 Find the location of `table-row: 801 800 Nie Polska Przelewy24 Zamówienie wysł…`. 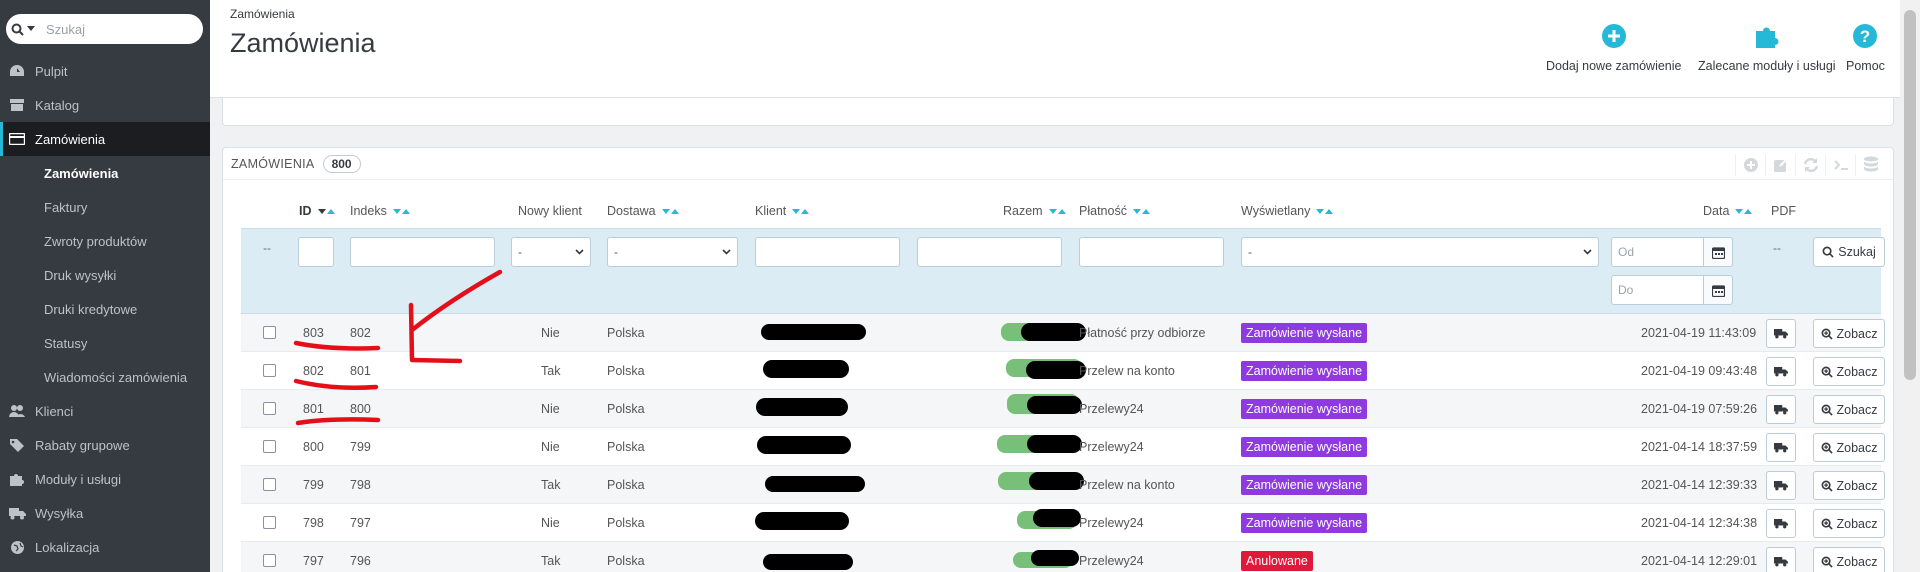

table-row: 801 800 Nie Polska Przelewy24 Zamówienie wysł… is located at coordinates (1063, 409).